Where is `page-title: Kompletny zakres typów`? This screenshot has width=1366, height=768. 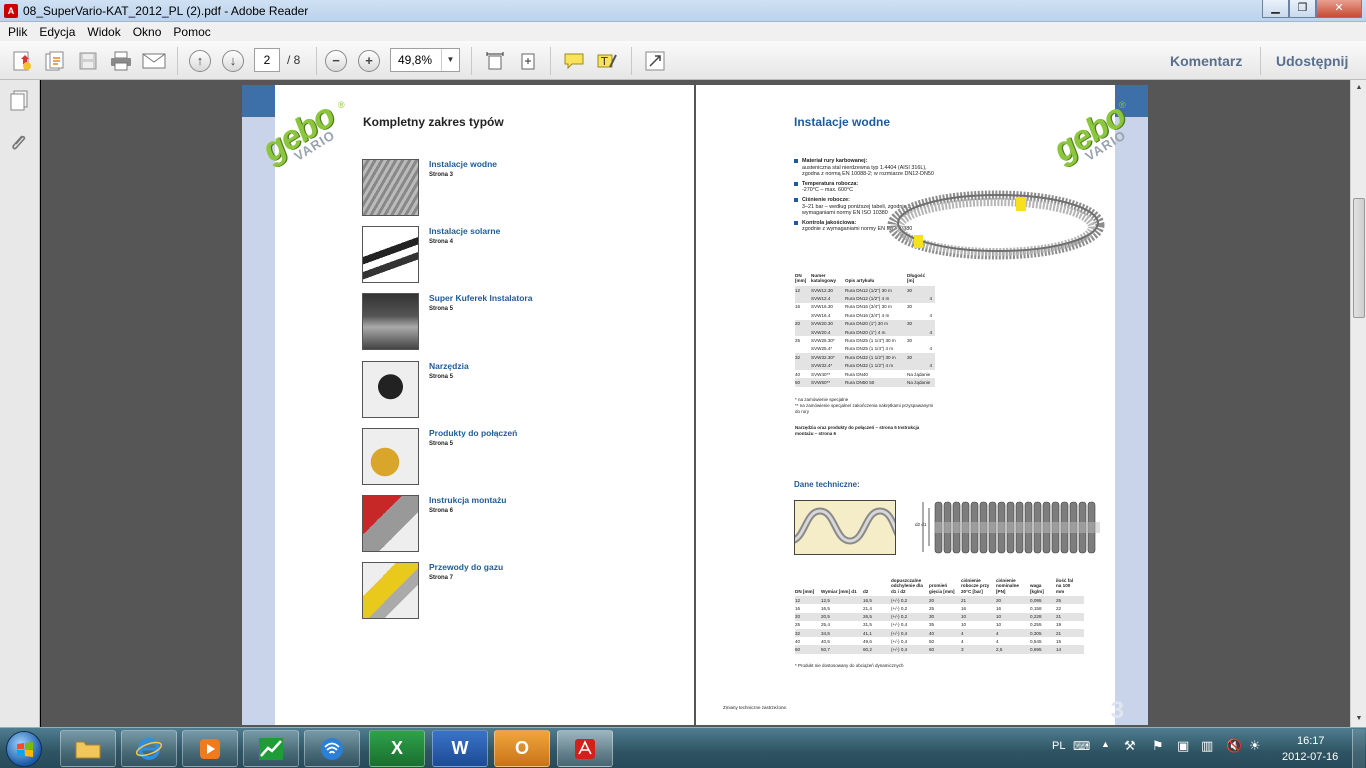 page-title: Kompletny zakres typów is located at coordinates (433, 122).